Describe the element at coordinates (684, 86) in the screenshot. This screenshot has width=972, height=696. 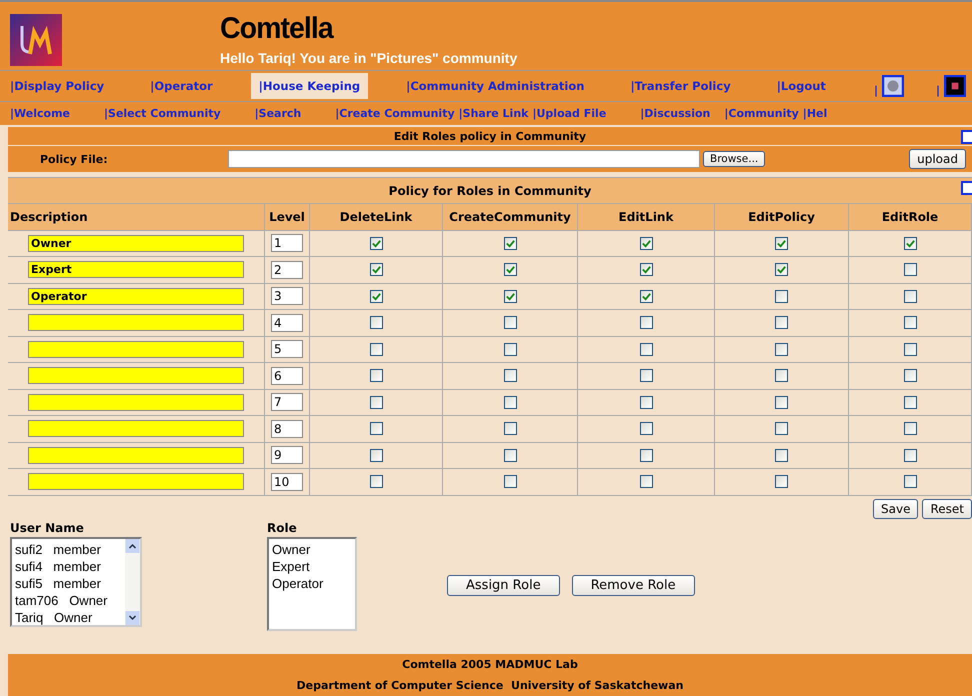
I see `nav-tab: |Transfer Policy` at that location.